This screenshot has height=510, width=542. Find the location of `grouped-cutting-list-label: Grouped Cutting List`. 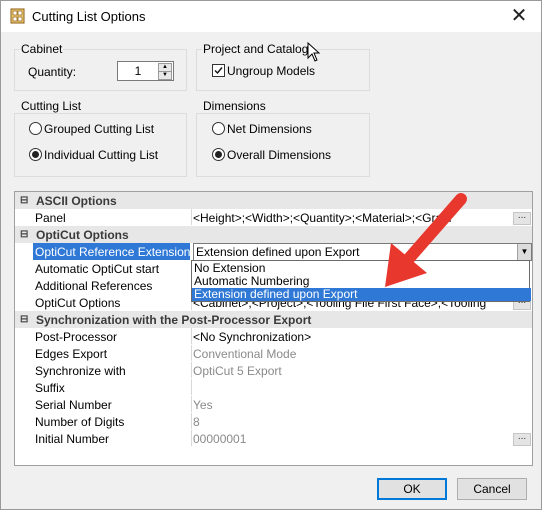

grouped-cutting-list-label: Grouped Cutting List is located at coordinates (99, 129).